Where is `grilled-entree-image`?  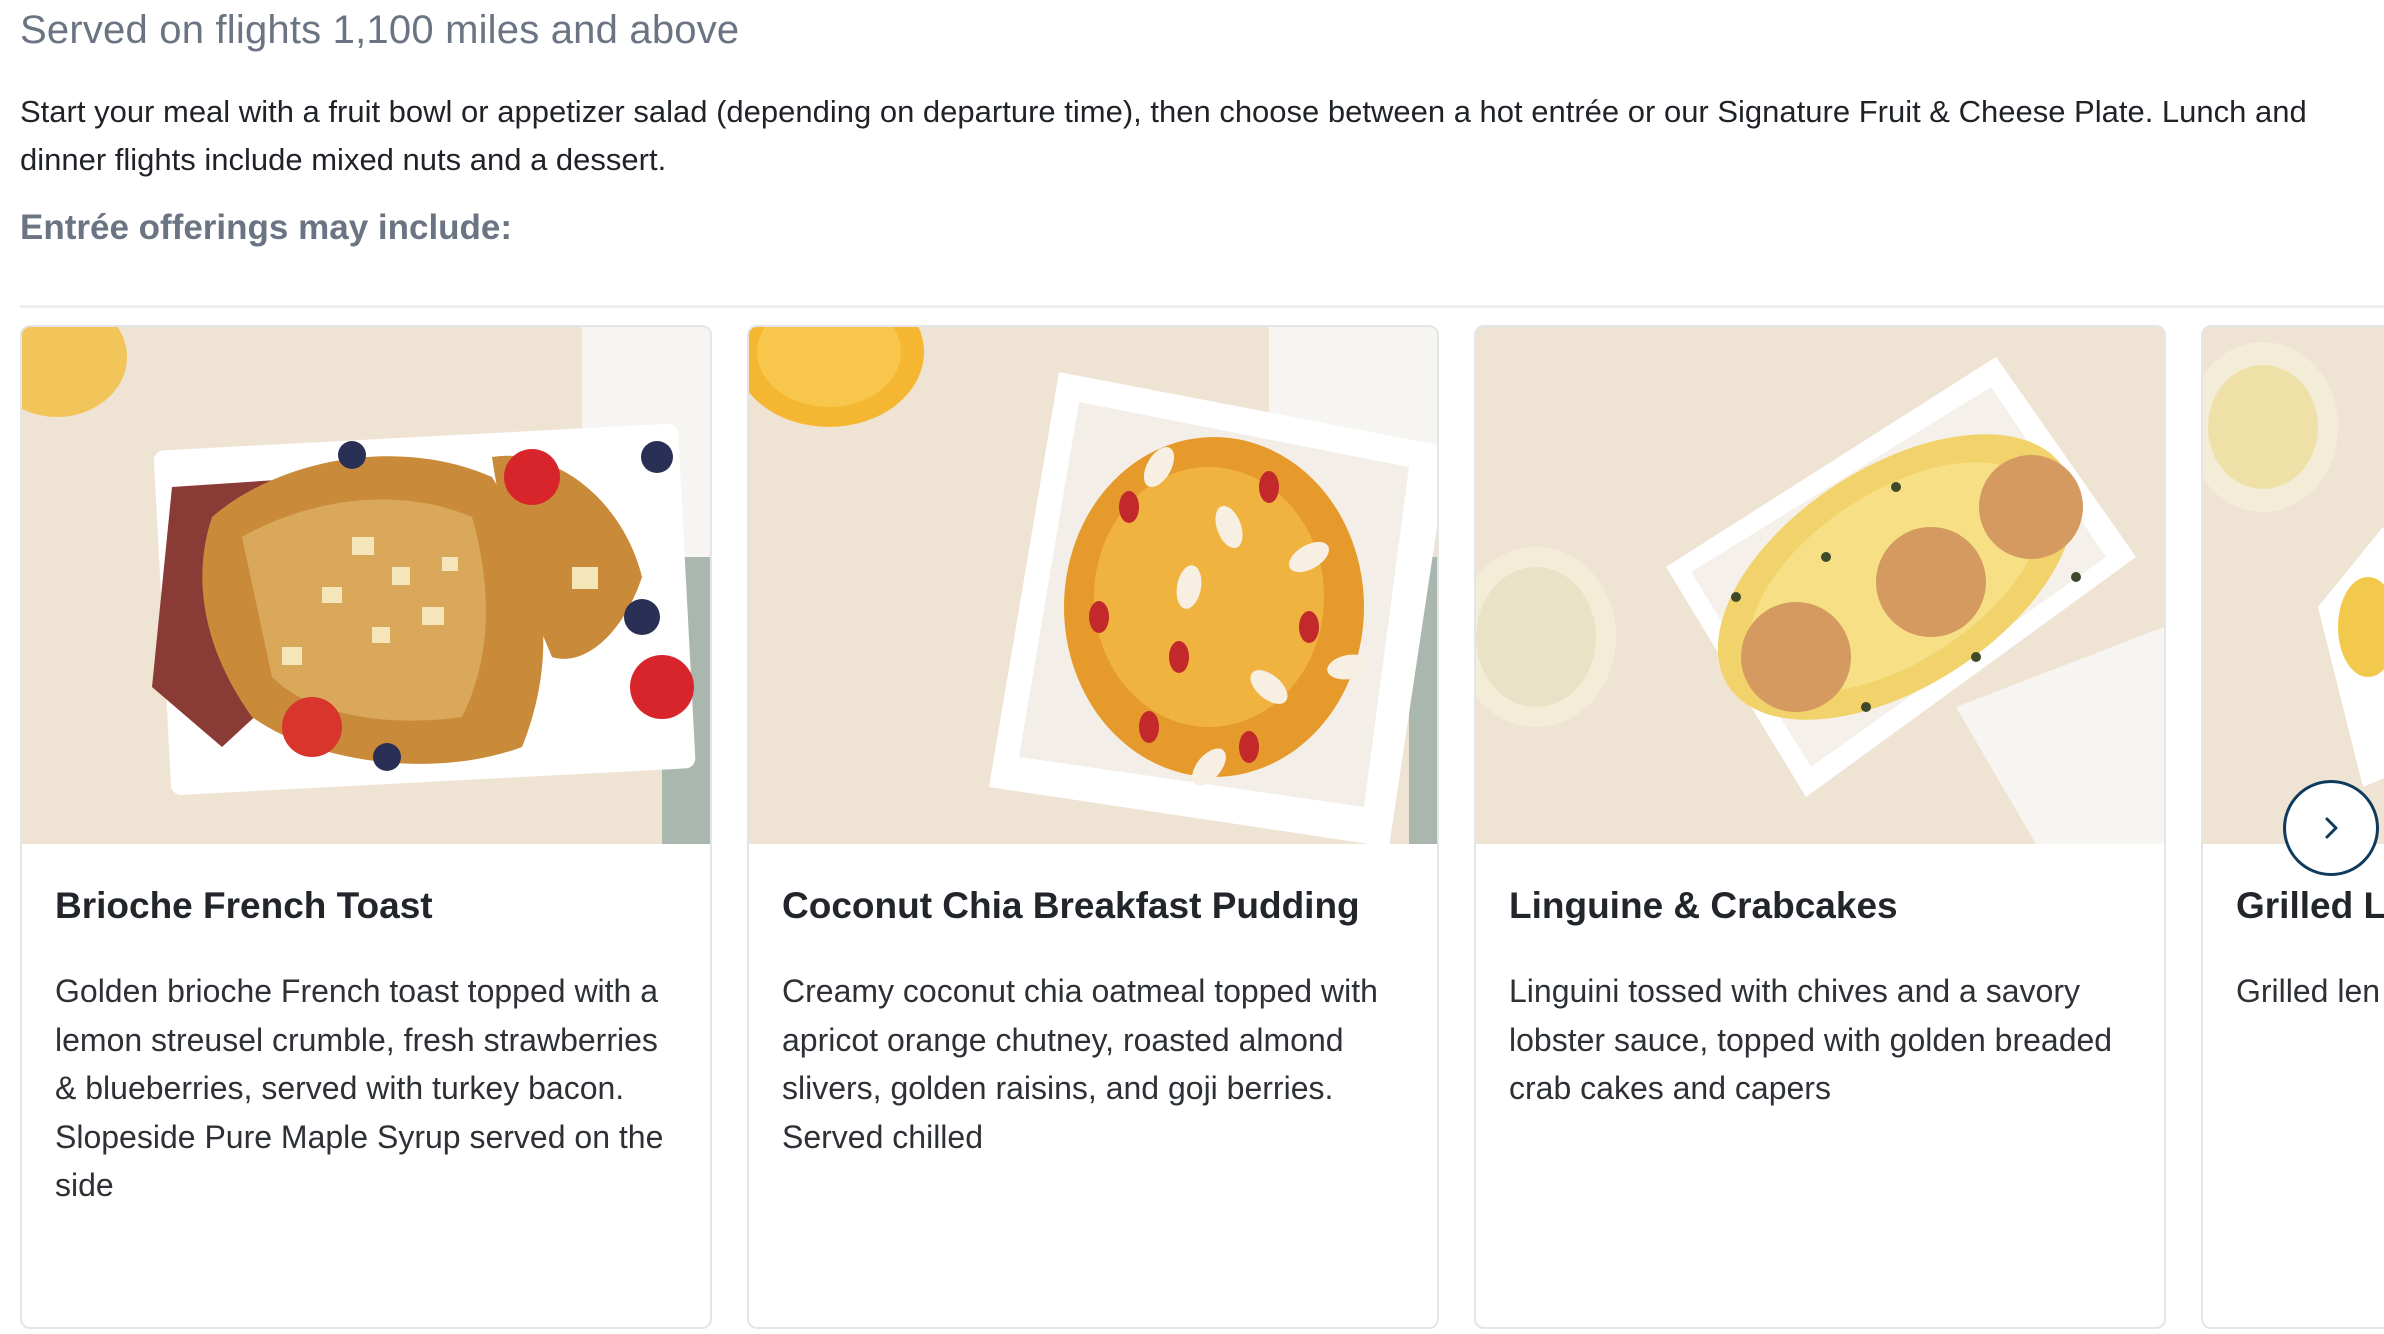
grilled-entree-image is located at coordinates (2293, 585).